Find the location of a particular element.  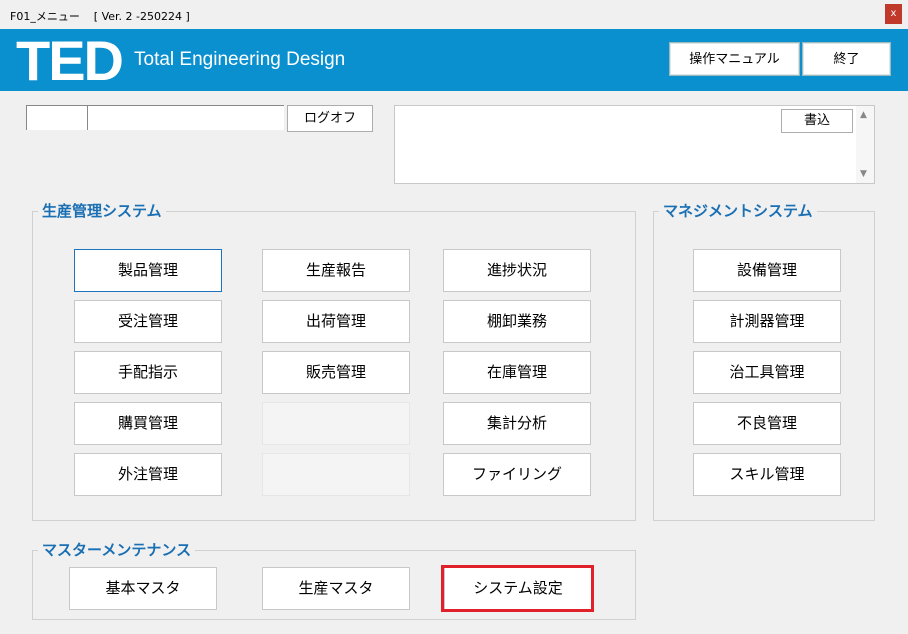

logoff-button: ログオフ is located at coordinates (330, 118).